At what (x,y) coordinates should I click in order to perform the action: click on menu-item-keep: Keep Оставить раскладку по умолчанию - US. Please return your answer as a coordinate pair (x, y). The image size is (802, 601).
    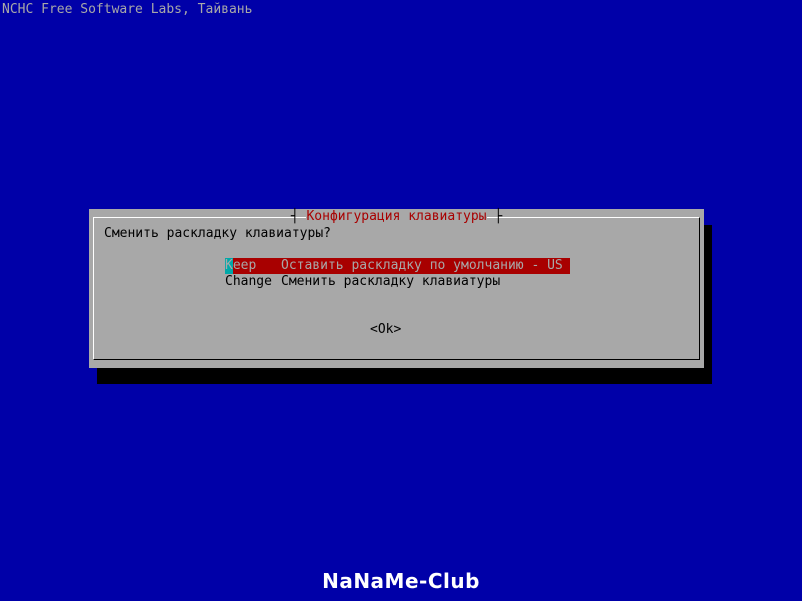
    Looking at the image, I should click on (397, 266).